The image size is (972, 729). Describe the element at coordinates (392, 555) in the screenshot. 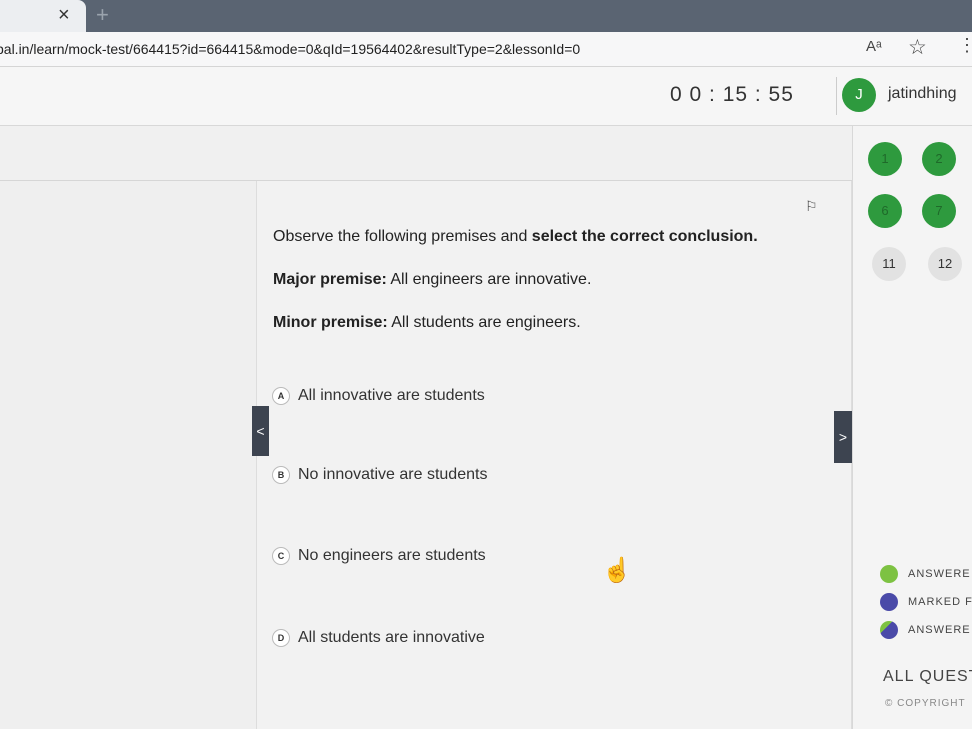

I see `option-c-text: No engineers are students` at that location.